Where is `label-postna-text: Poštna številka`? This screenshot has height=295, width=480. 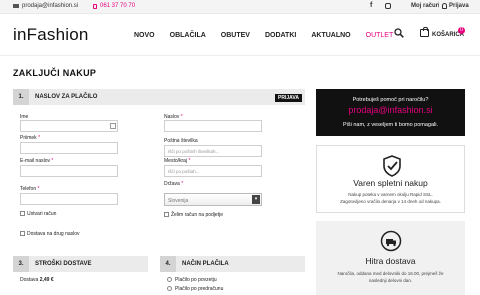 label-postna-text: Poštna številka is located at coordinates (181, 141).